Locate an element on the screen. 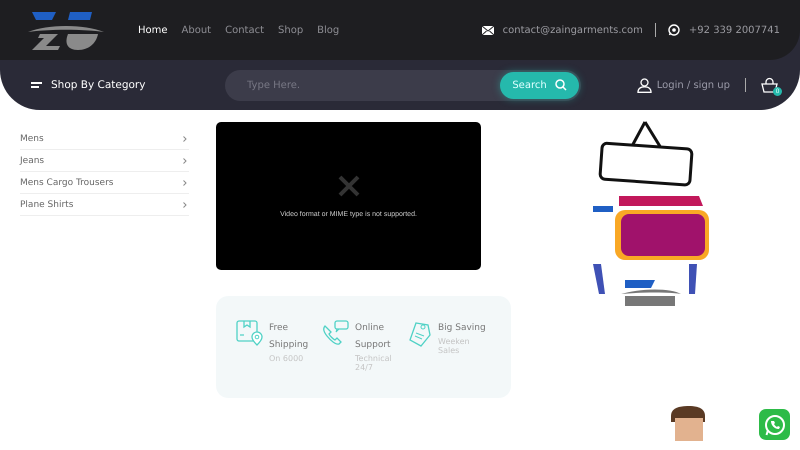 The width and height of the screenshot is (800, 450). category-item: Mens Cargo Trousers is located at coordinates (104, 183).